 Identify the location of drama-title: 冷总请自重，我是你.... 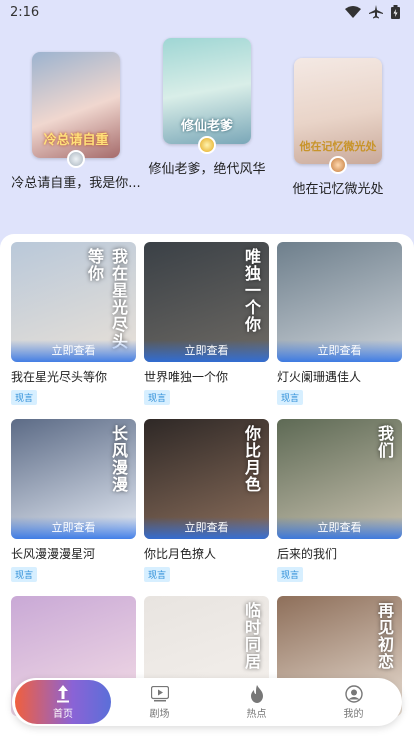
(76, 183).